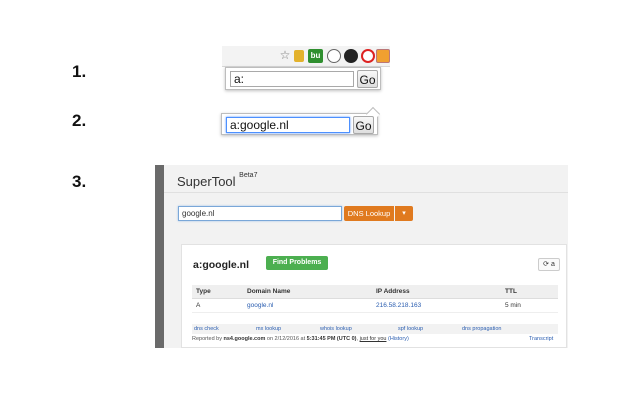 The width and height of the screenshot is (640, 400). I want to click on dns-lookup-button: DNS Lookup, so click(369, 213).